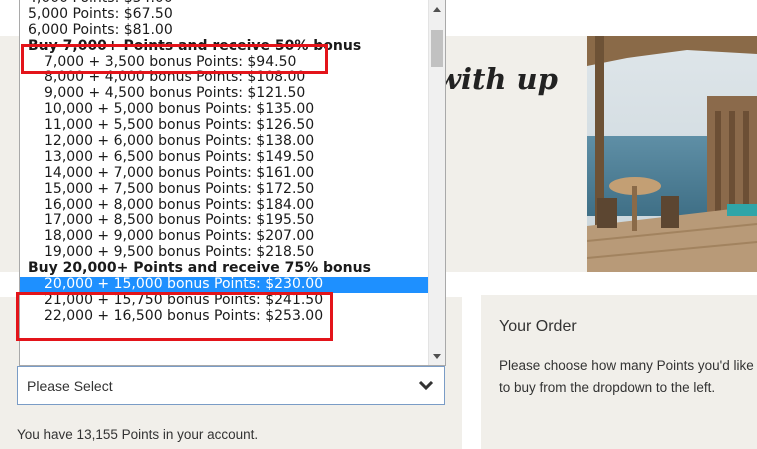 This screenshot has width=757, height=449. What do you see at coordinates (225, 205) in the screenshot?
I see `dropdown-option: 16,000 + 8,000 bonus Points: $184.00` at bounding box center [225, 205].